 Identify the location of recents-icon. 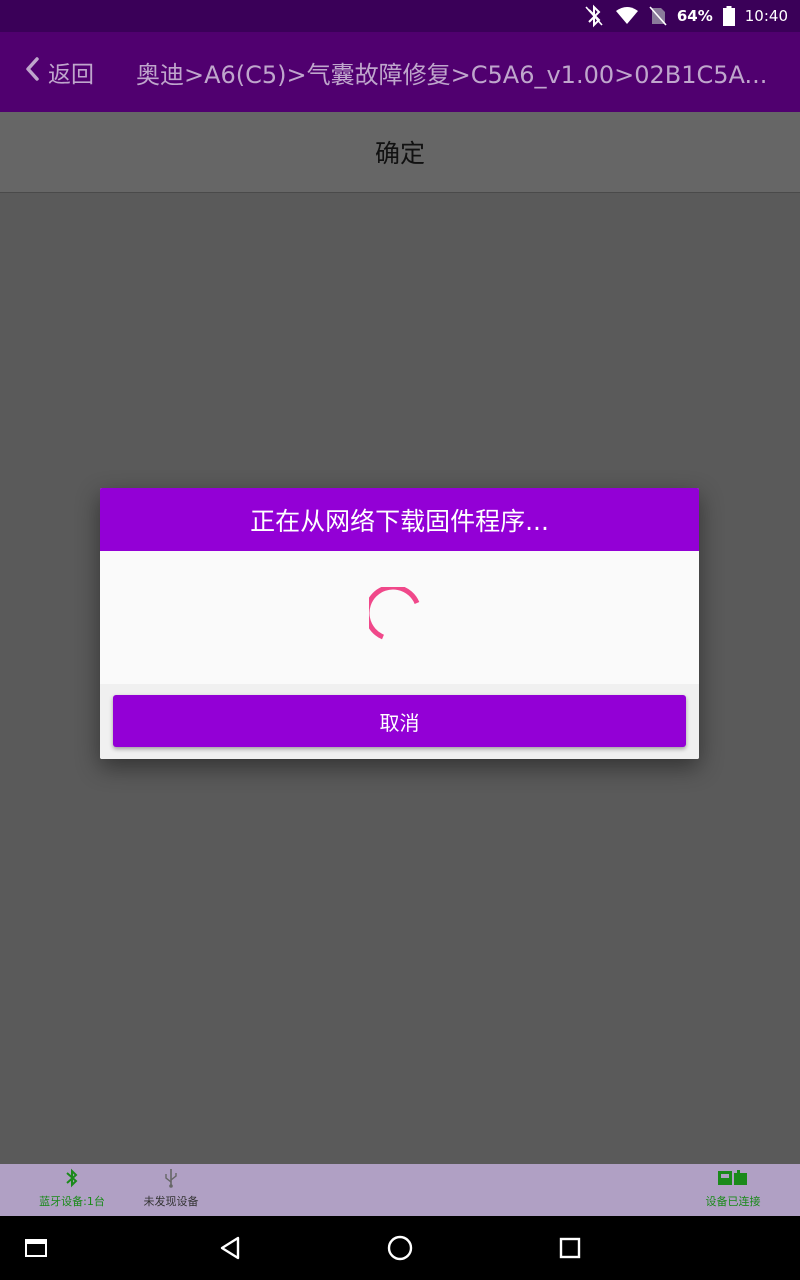
(570, 1248).